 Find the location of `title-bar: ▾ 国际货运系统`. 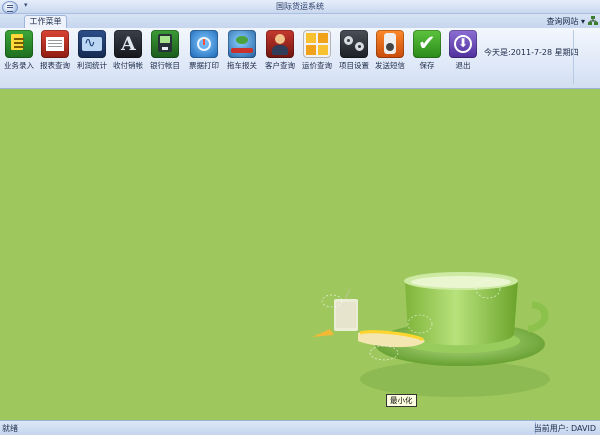

title-bar: ▾ 国际货运系统 is located at coordinates (300, 7).